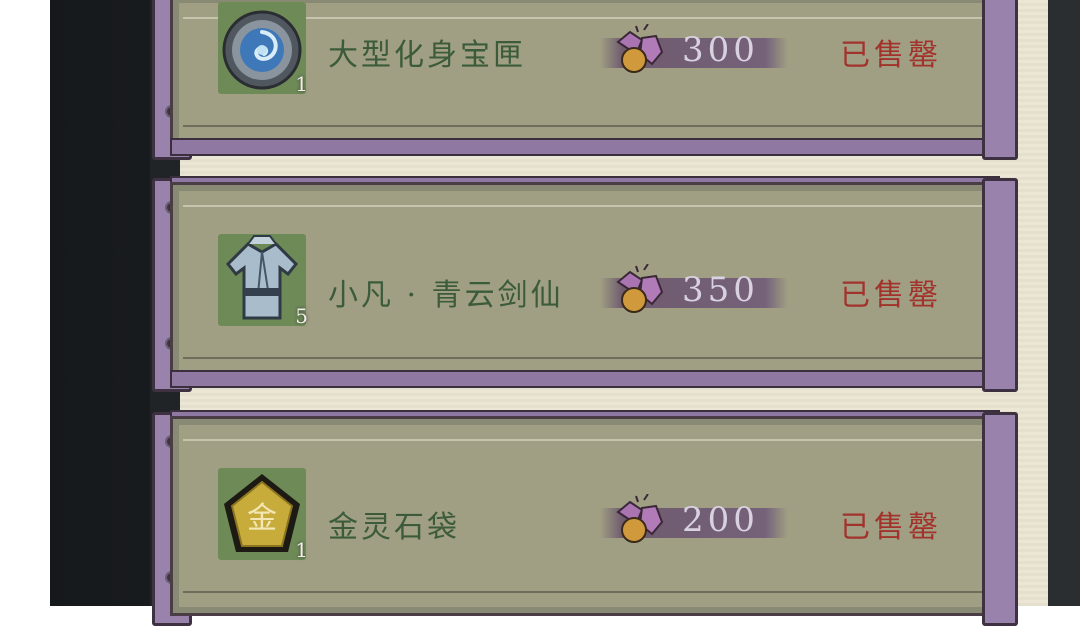 The width and height of the screenshot is (1080, 626). I want to click on item-icon-slot: 1, so click(263, 49).